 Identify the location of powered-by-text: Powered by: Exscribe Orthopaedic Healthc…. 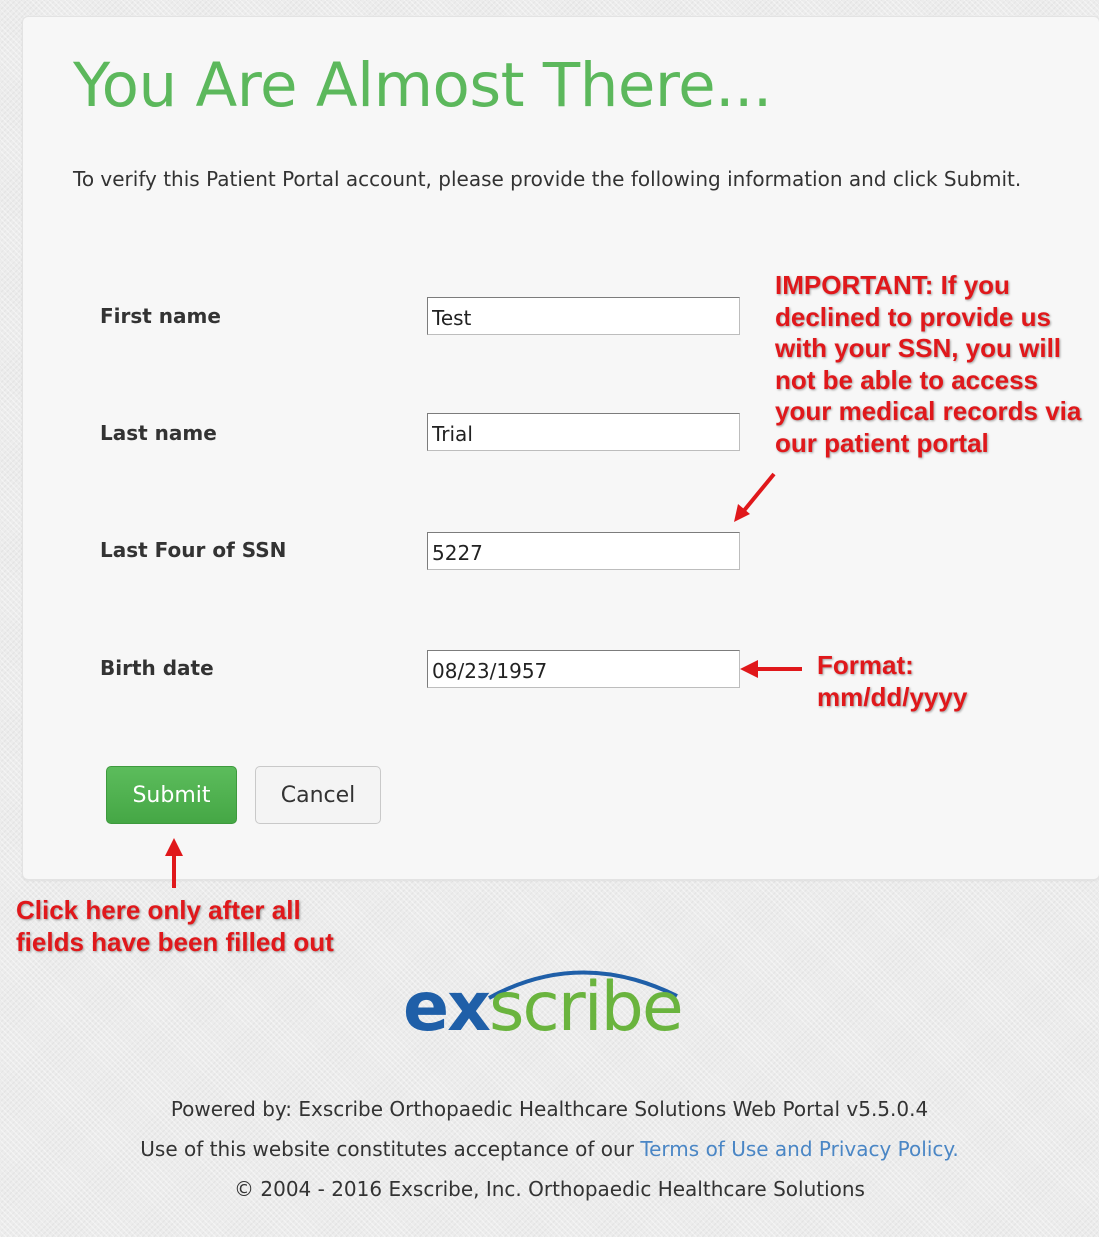
(549, 1109).